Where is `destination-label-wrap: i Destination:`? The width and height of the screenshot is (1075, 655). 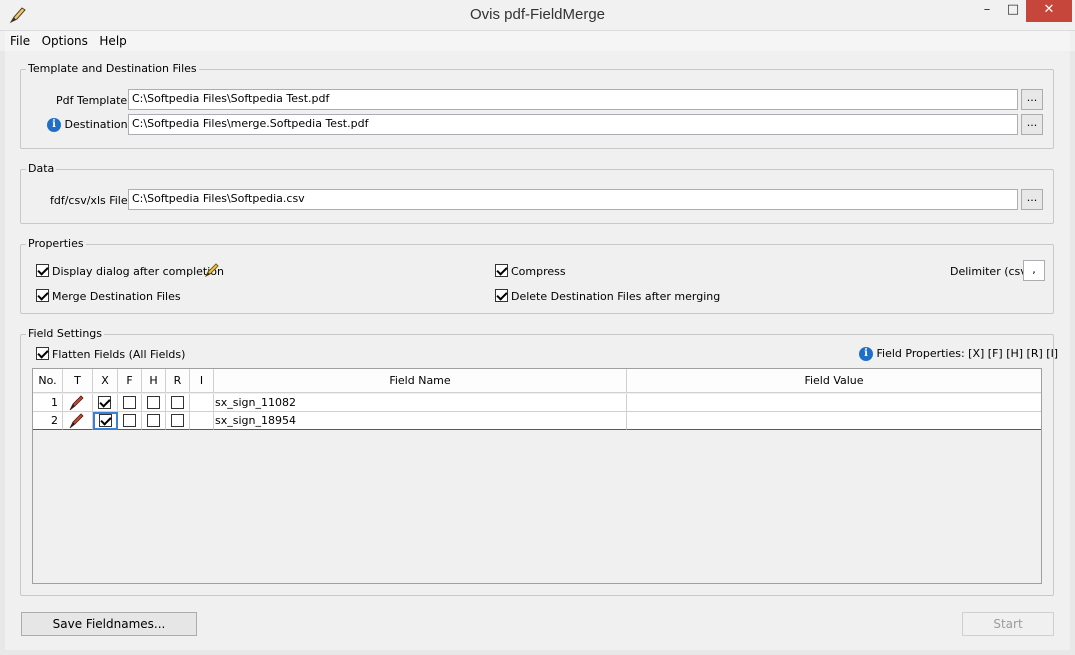
destination-label-wrap: i Destination: is located at coordinates (89, 125).